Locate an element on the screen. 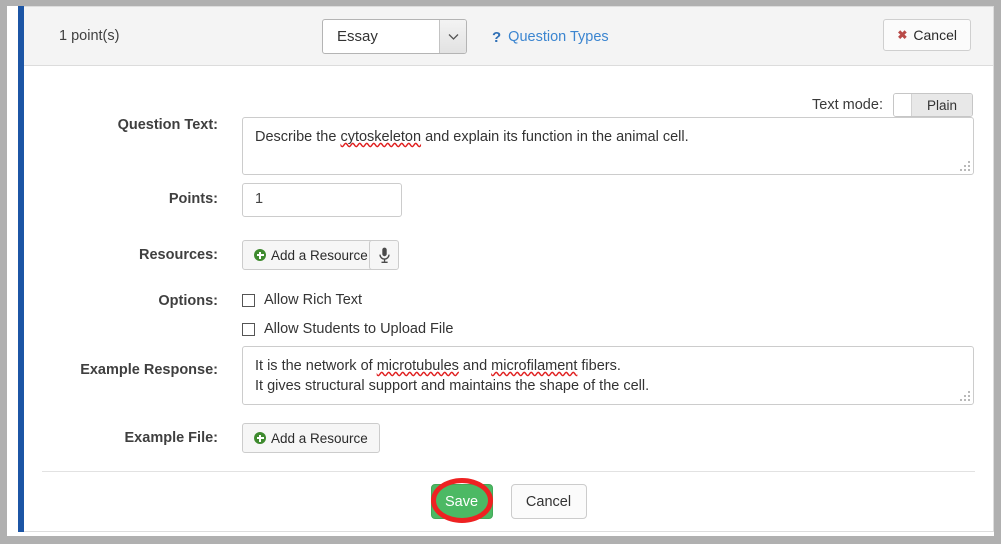 The width and height of the screenshot is (1001, 544). example-file-label: Example File: is located at coordinates (171, 438).